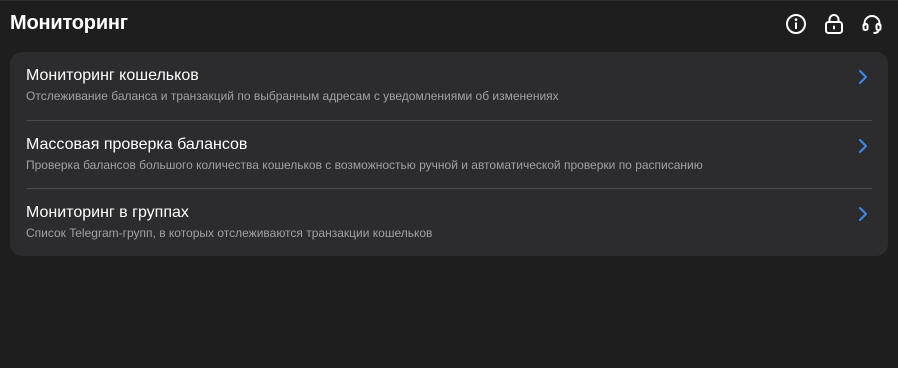 The height and width of the screenshot is (368, 898). I want to click on support-icon, so click(872, 24).